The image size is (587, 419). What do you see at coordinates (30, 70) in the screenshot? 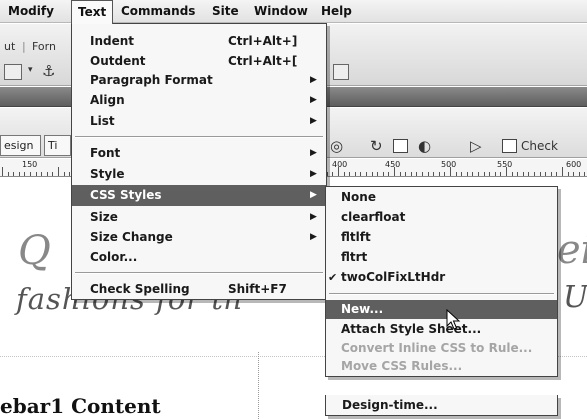
I see `dropdown-arrow-icon: ▾` at bounding box center [30, 70].